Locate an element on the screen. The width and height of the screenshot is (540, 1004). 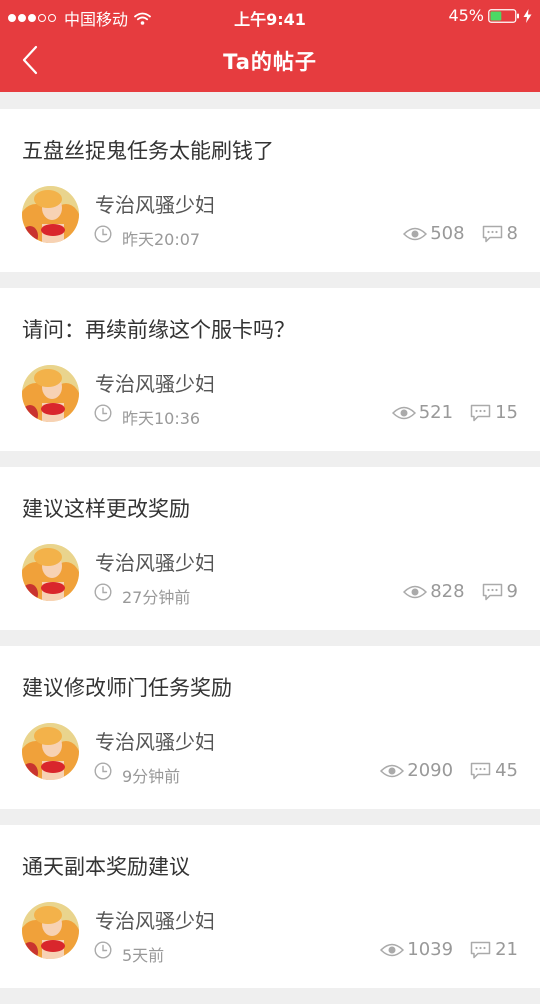
post-stats: 508 8 is located at coordinates (460, 233).